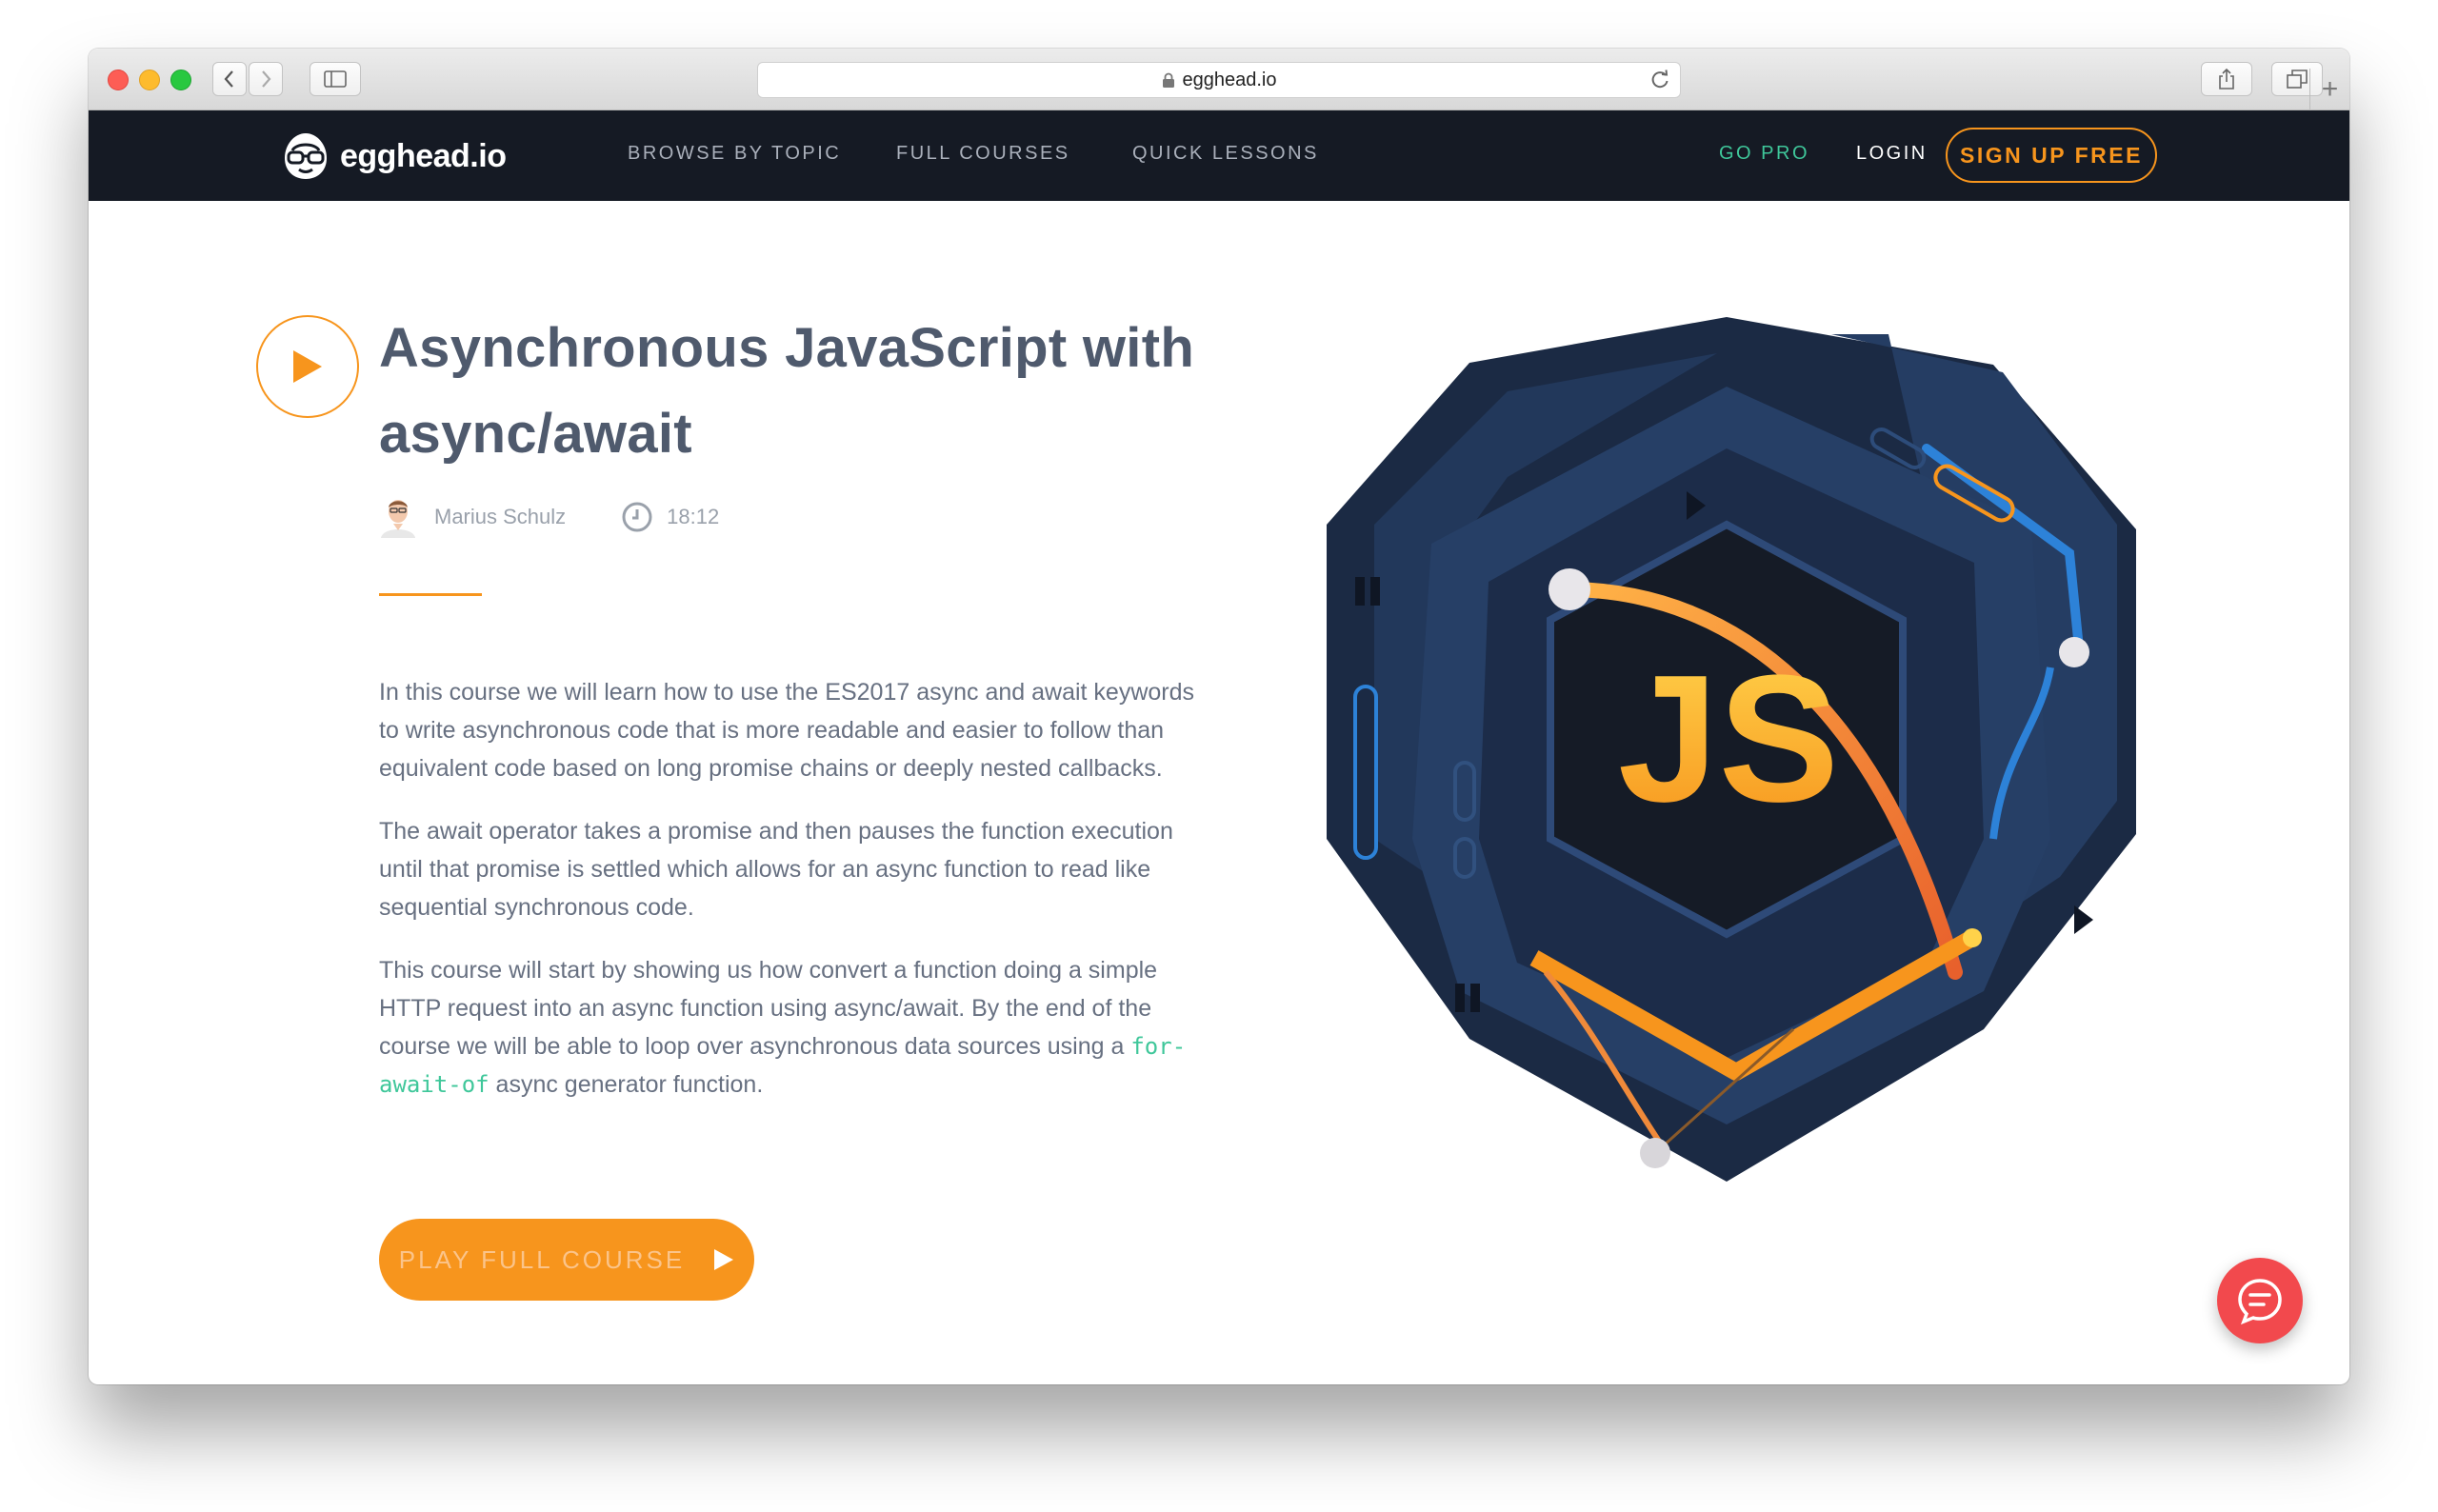 This screenshot has width=2438, height=1512. Describe the element at coordinates (398, 517) in the screenshot. I see `author-avatar` at that location.